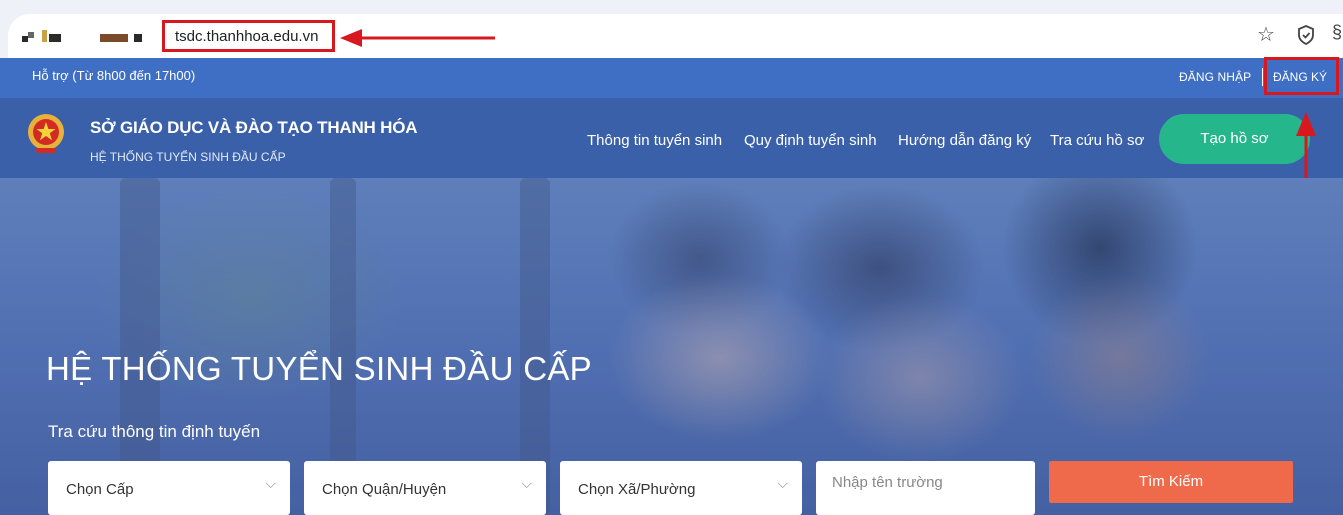  Describe the element at coordinates (1301, 76) in the screenshot. I see `register-highlight-box` at that location.